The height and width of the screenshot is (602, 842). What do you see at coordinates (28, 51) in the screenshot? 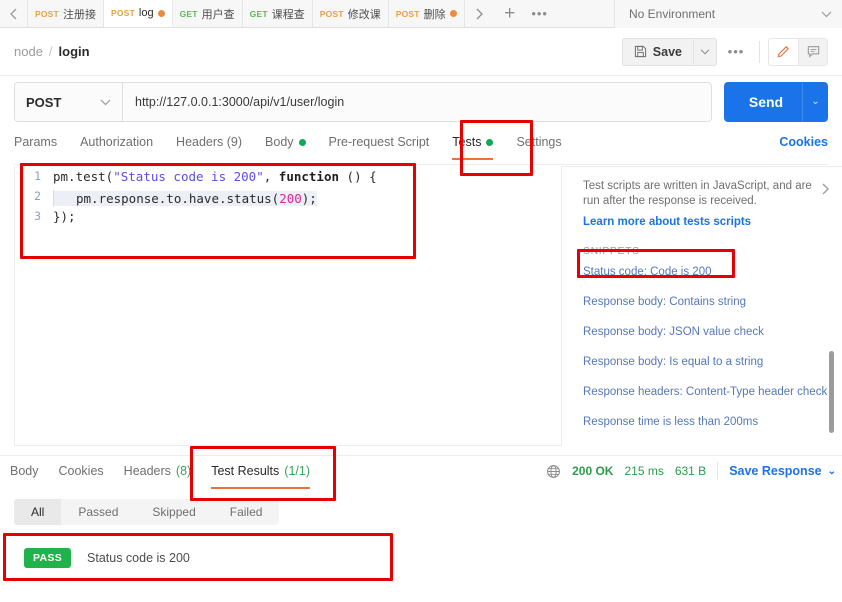
I see `breadcrumb-parent: node` at bounding box center [28, 51].